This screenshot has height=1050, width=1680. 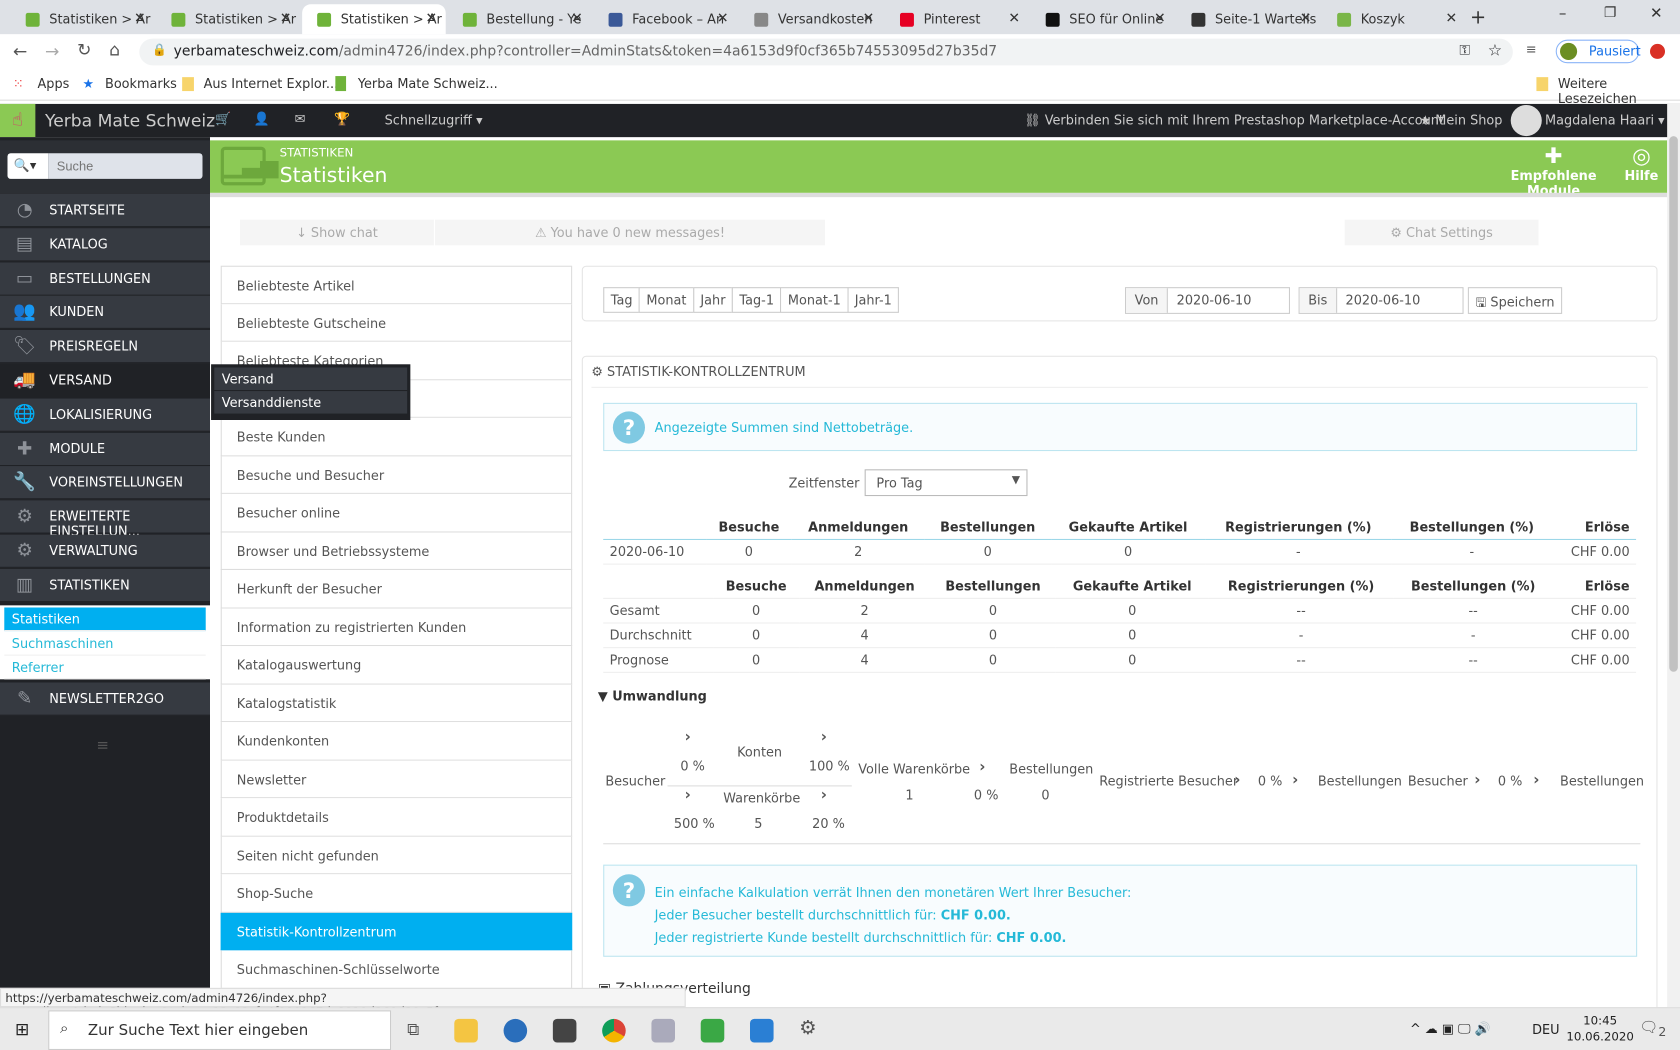 I want to click on logo-icon: ☝, so click(x=18, y=120).